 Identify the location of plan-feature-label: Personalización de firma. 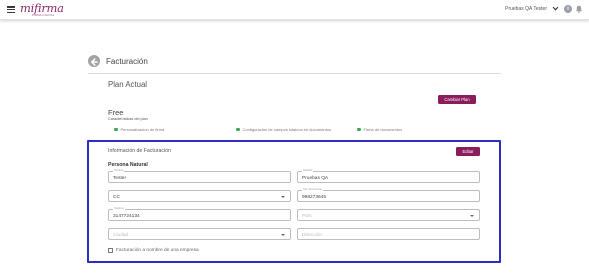
(142, 129).